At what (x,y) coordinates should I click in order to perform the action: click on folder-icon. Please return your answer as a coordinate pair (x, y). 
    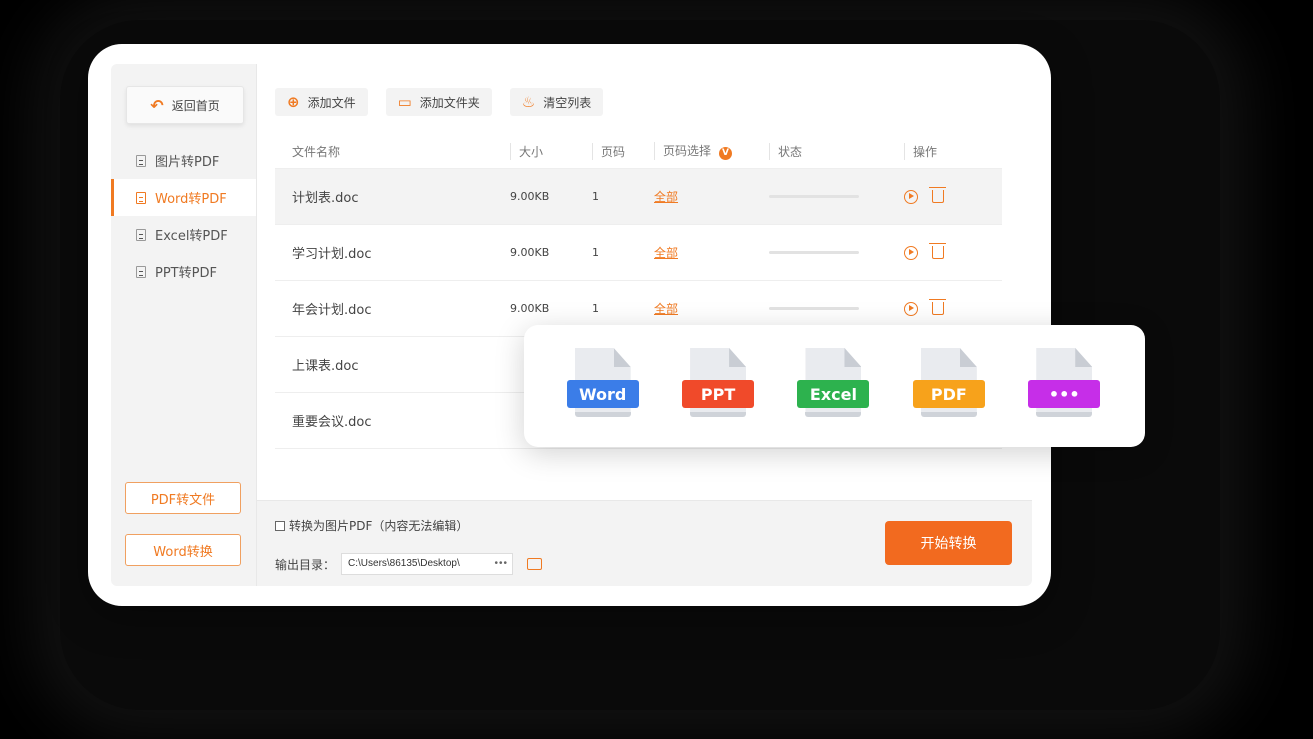
    Looking at the image, I should click on (535, 564).